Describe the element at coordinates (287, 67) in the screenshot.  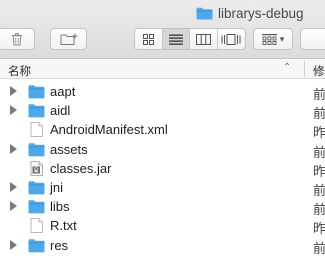
I see `sort-indicator-icon: ⌃` at that location.